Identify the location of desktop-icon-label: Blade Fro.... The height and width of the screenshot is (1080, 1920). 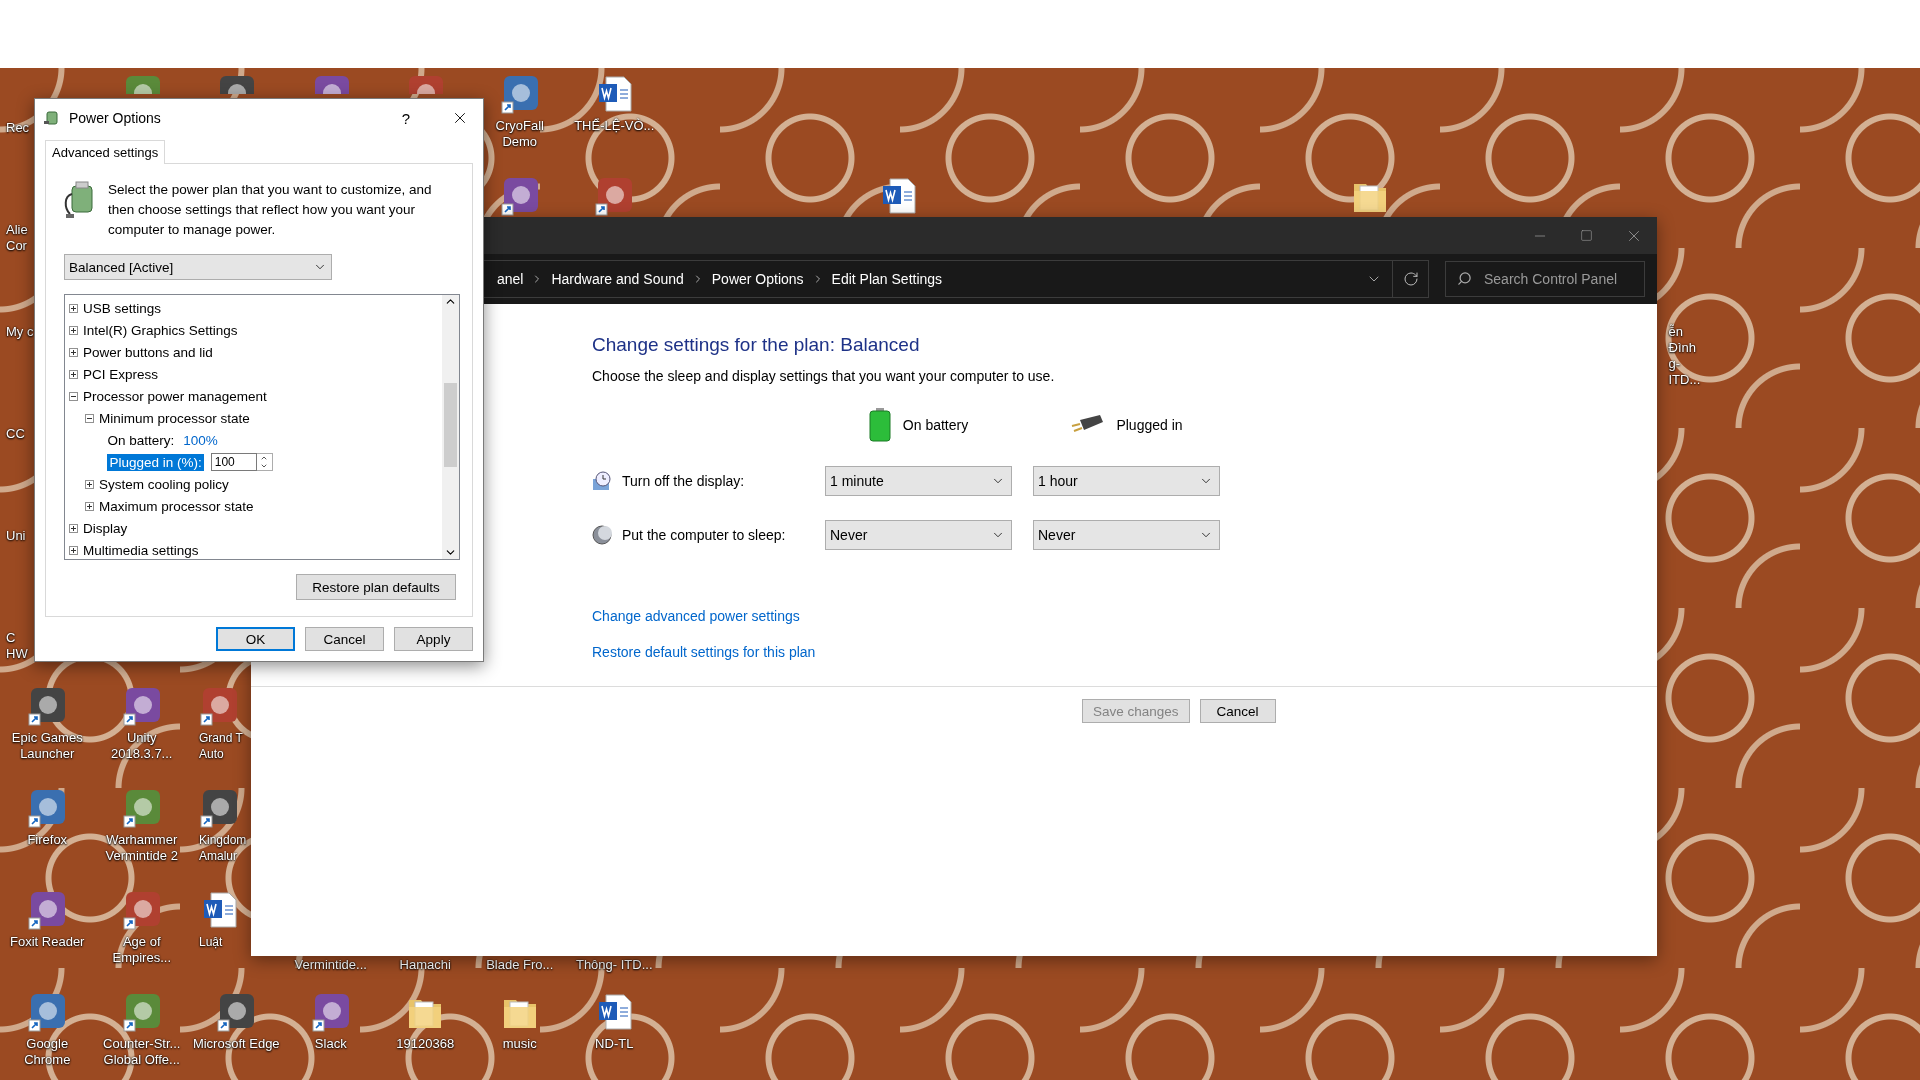
(520, 965).